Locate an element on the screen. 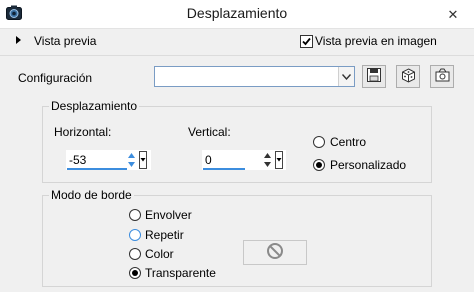 The image size is (474, 292). chevron-down-icon is located at coordinates (346, 76).